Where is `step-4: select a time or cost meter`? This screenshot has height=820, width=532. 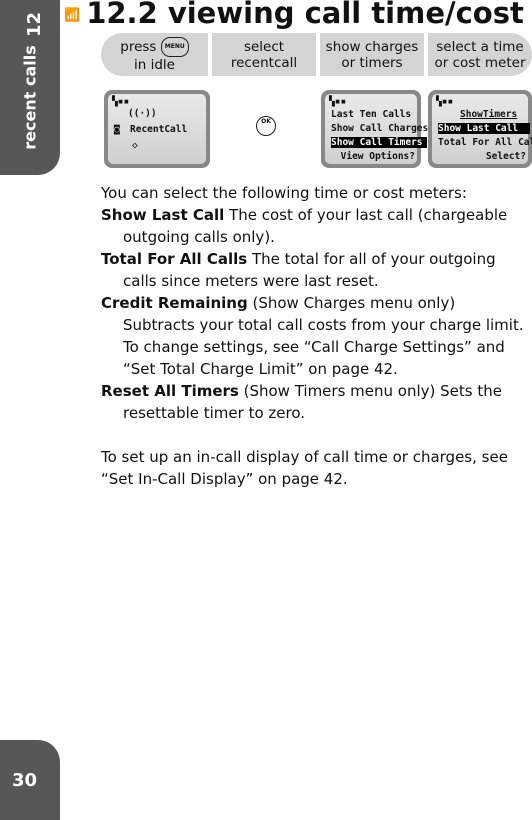 step-4: select a time or cost meter is located at coordinates (480, 54).